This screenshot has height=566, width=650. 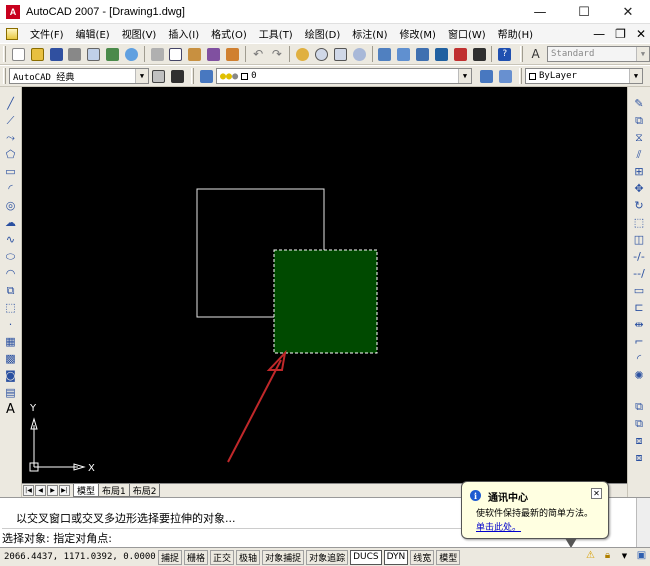 What do you see at coordinates (170, 557) in the screenshot?
I see `snap-toggle: 捕捉` at bounding box center [170, 557].